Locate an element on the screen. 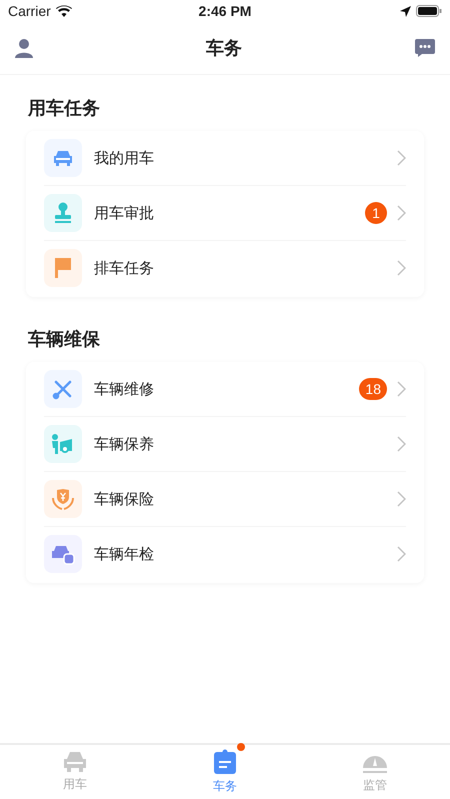 Image resolution: width=450 pixels, height=799 pixels. menu-item: 车辆保险 is located at coordinates (225, 499).